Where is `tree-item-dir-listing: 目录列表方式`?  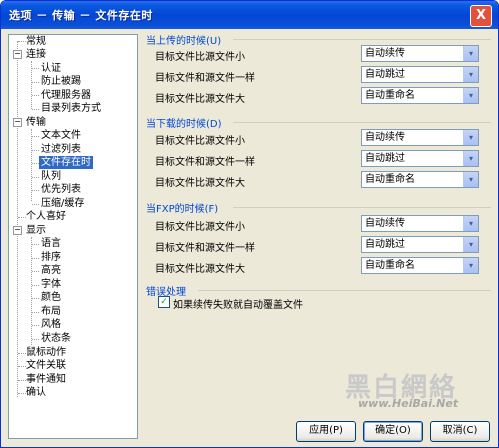
tree-item-dir-listing: 目录列表方式 is located at coordinates (71, 108).